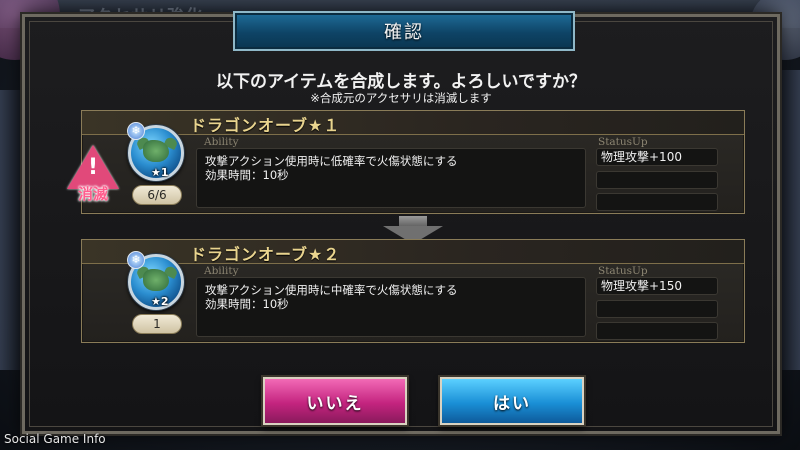 Image resolution: width=800 pixels, height=450 pixels. I want to click on yes-button-label: はい, so click(512, 403).